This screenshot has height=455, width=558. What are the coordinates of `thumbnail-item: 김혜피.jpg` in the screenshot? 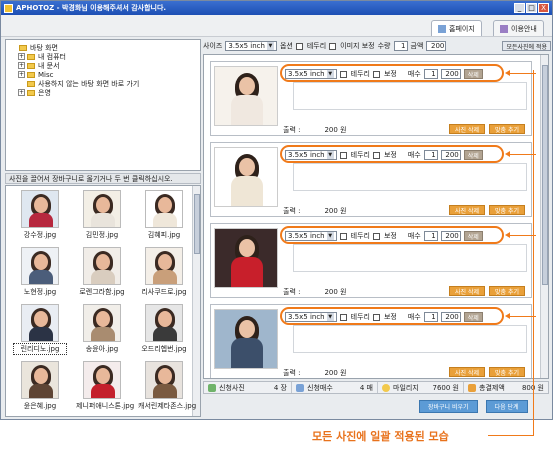 It's located at (164, 215).